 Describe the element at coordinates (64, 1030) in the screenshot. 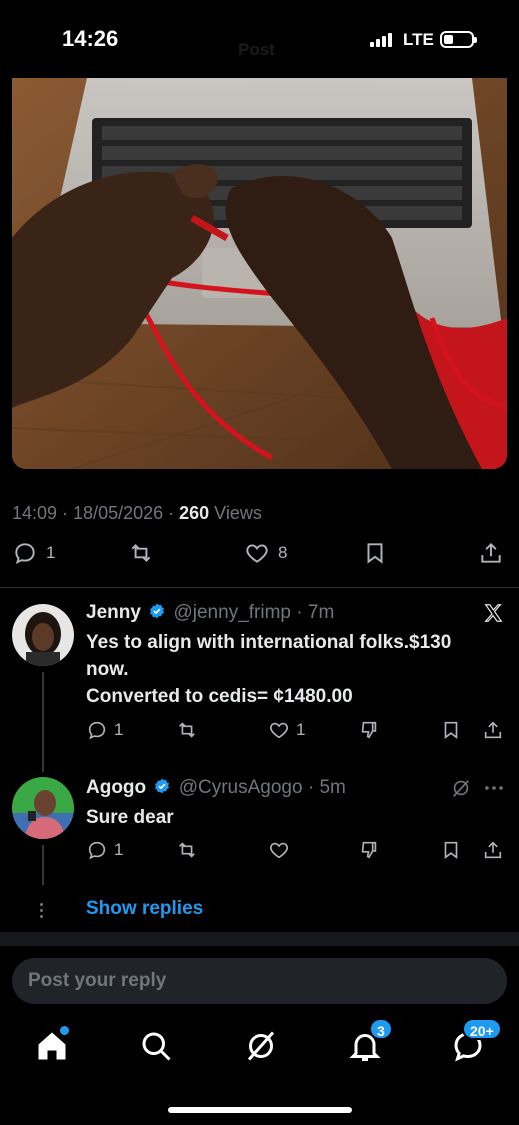

I see `unread-dot` at that location.